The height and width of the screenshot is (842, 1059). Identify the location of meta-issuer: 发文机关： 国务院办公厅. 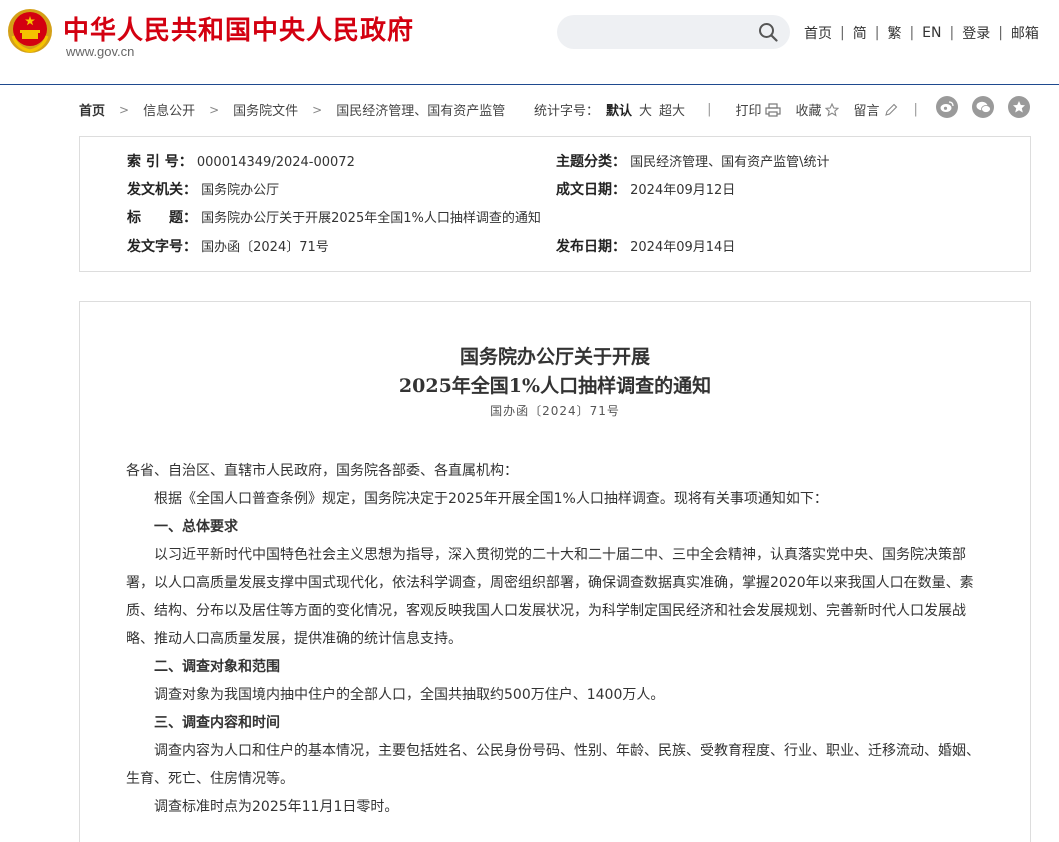
(203, 189).